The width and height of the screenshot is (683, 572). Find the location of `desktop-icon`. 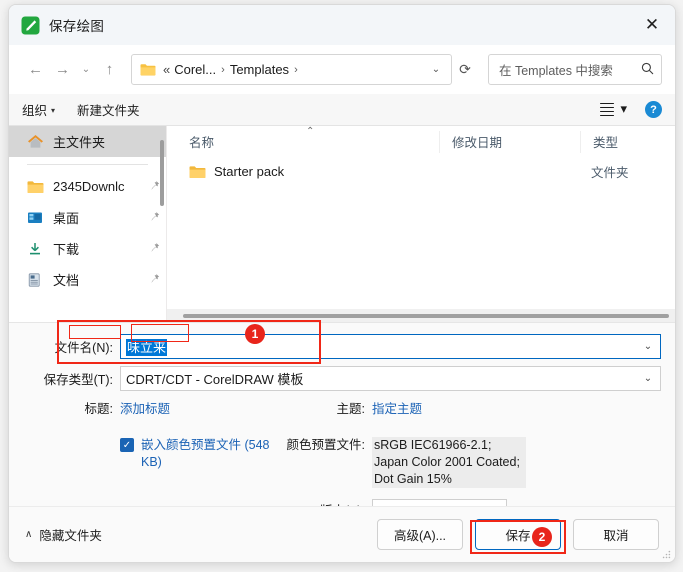

desktop-icon is located at coordinates (36, 217).